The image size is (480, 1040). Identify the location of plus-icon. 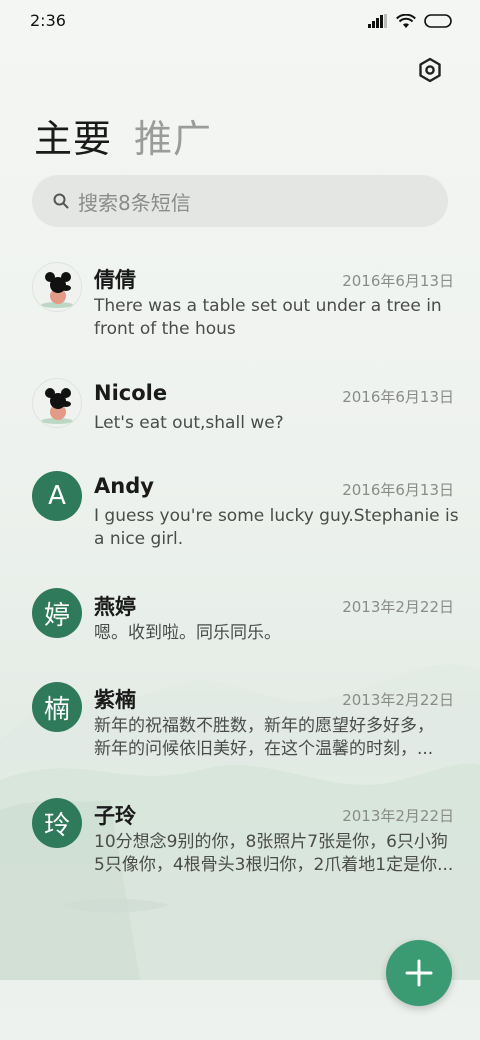
(419, 973).